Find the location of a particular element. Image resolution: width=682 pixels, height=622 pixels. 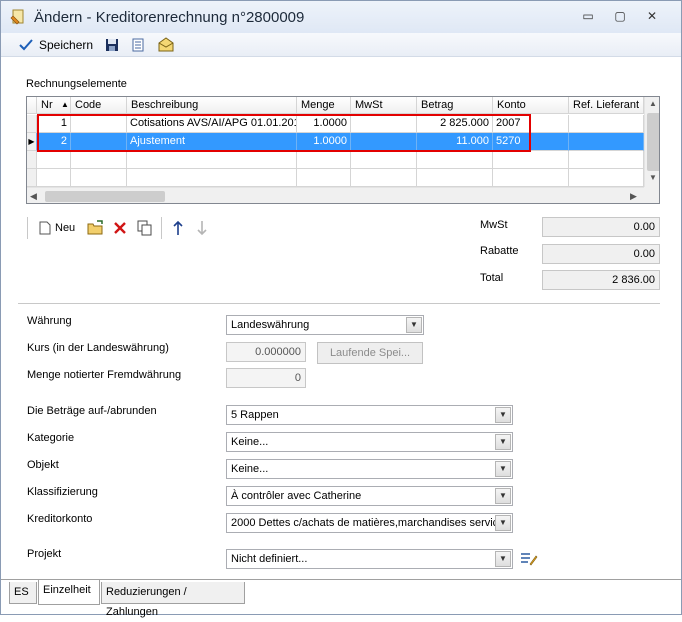

open-folder-icon is located at coordinates (96, 228).